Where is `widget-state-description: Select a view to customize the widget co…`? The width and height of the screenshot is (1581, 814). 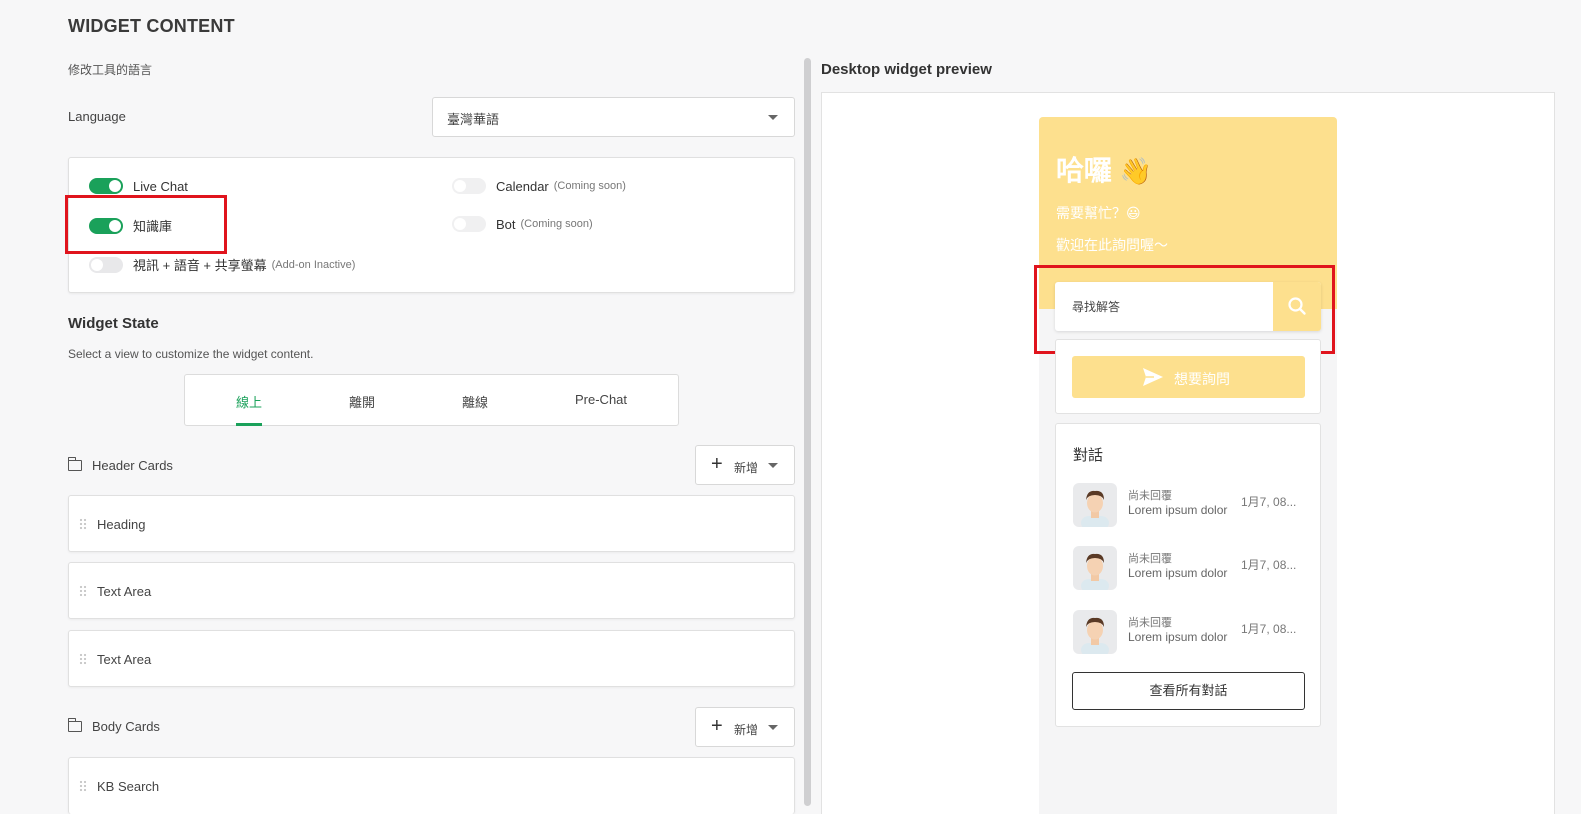
widget-state-description: Select a view to customize the widget co… is located at coordinates (191, 354).